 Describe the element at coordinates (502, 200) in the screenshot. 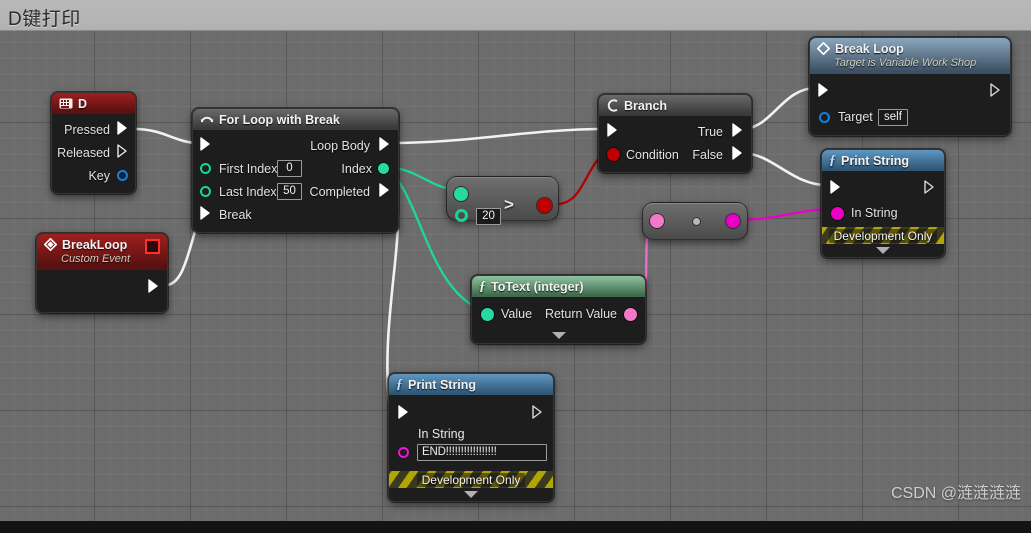

I see `node-greater-than: 20 >` at that location.